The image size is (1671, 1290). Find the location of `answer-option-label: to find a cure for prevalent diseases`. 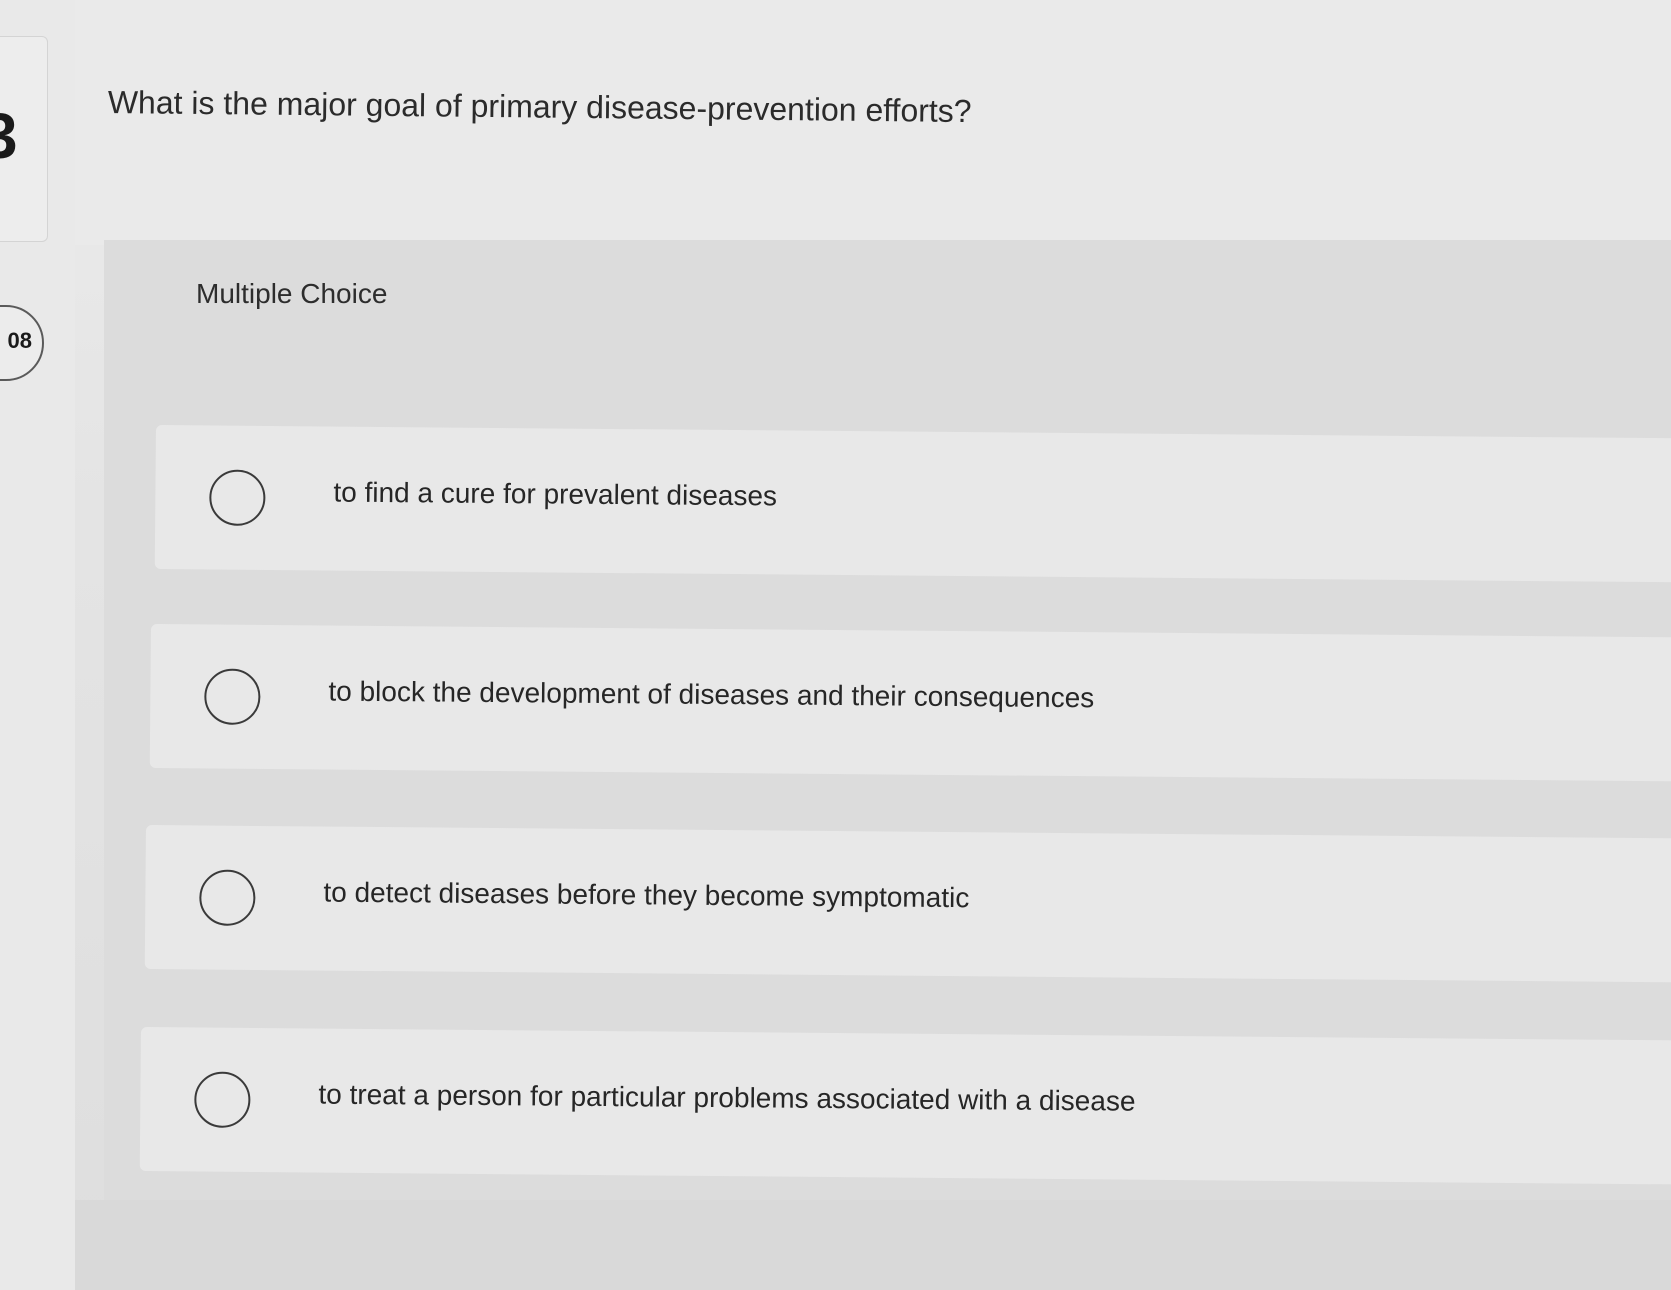

answer-option-label: to find a cure for prevalent diseases is located at coordinates (555, 494).